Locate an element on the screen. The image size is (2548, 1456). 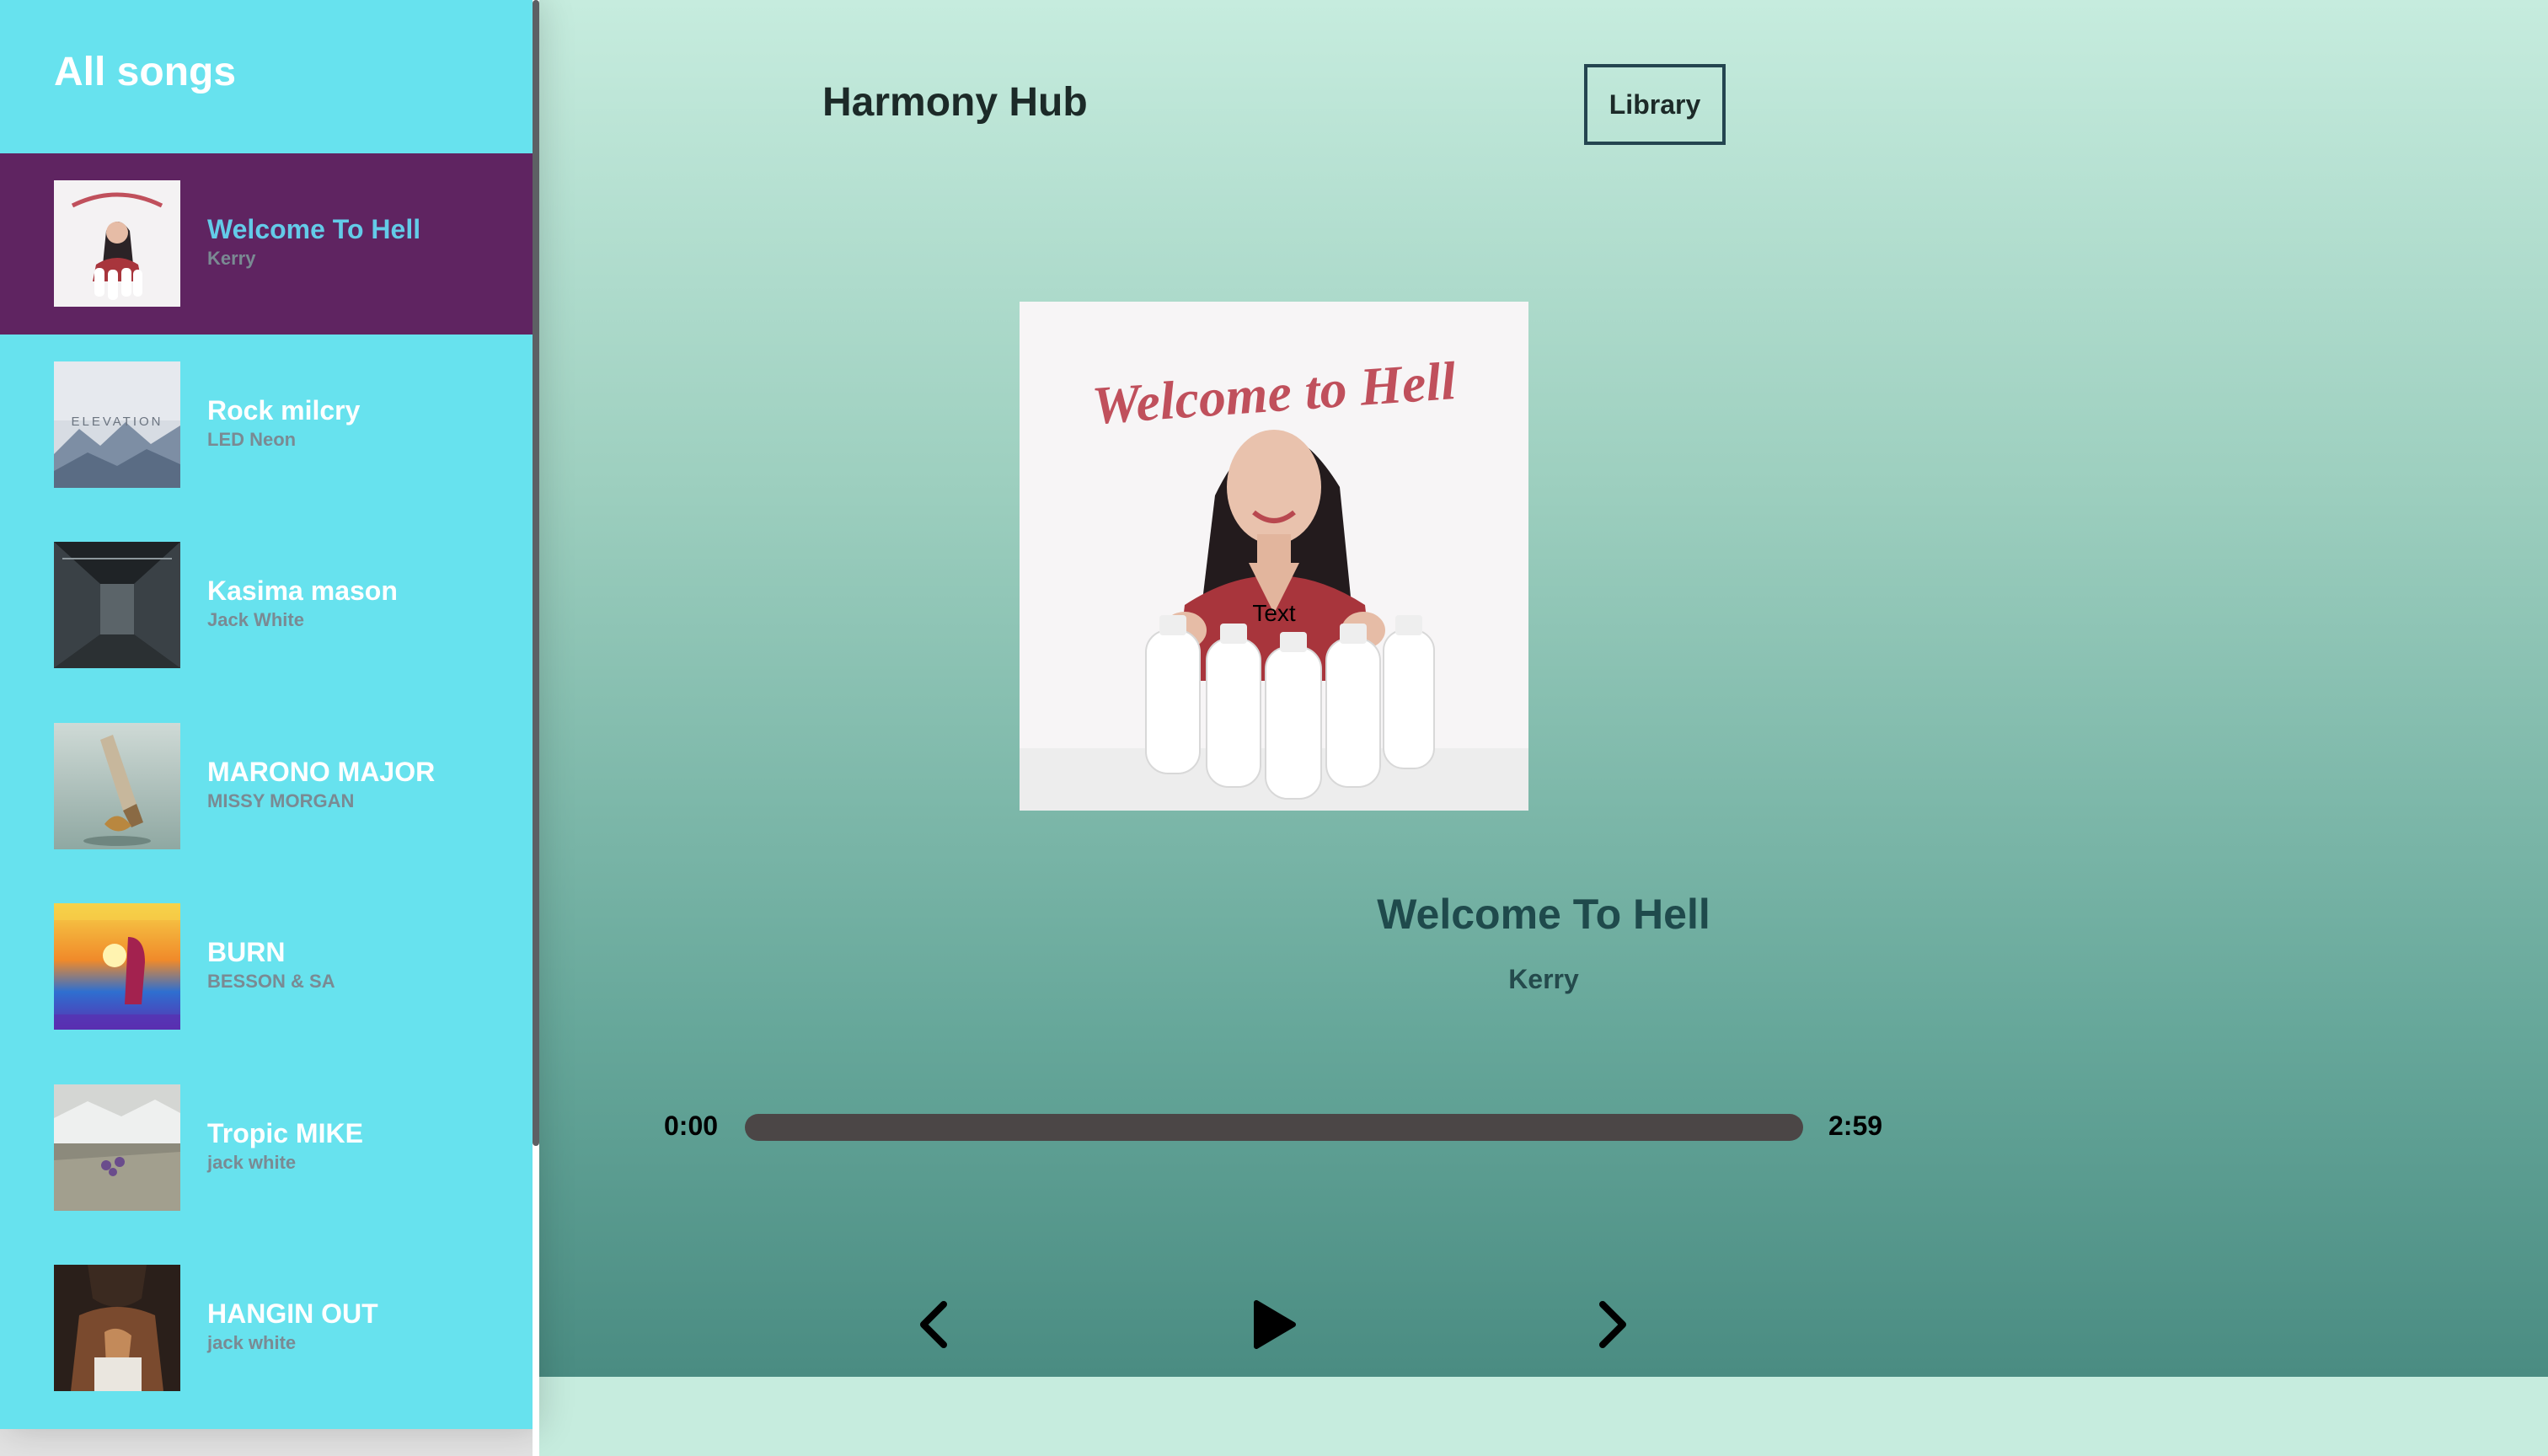
song-artist: BESSON & SA is located at coordinates (271, 981).